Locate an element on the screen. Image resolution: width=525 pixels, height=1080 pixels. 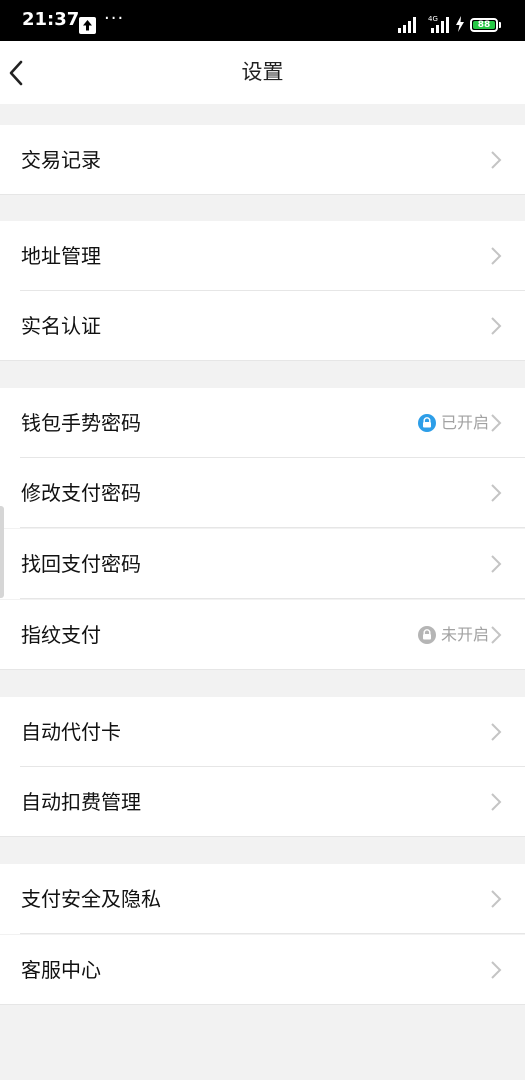
settings-row-real-name-verification: 实名认证 is located at coordinates (262, 326).